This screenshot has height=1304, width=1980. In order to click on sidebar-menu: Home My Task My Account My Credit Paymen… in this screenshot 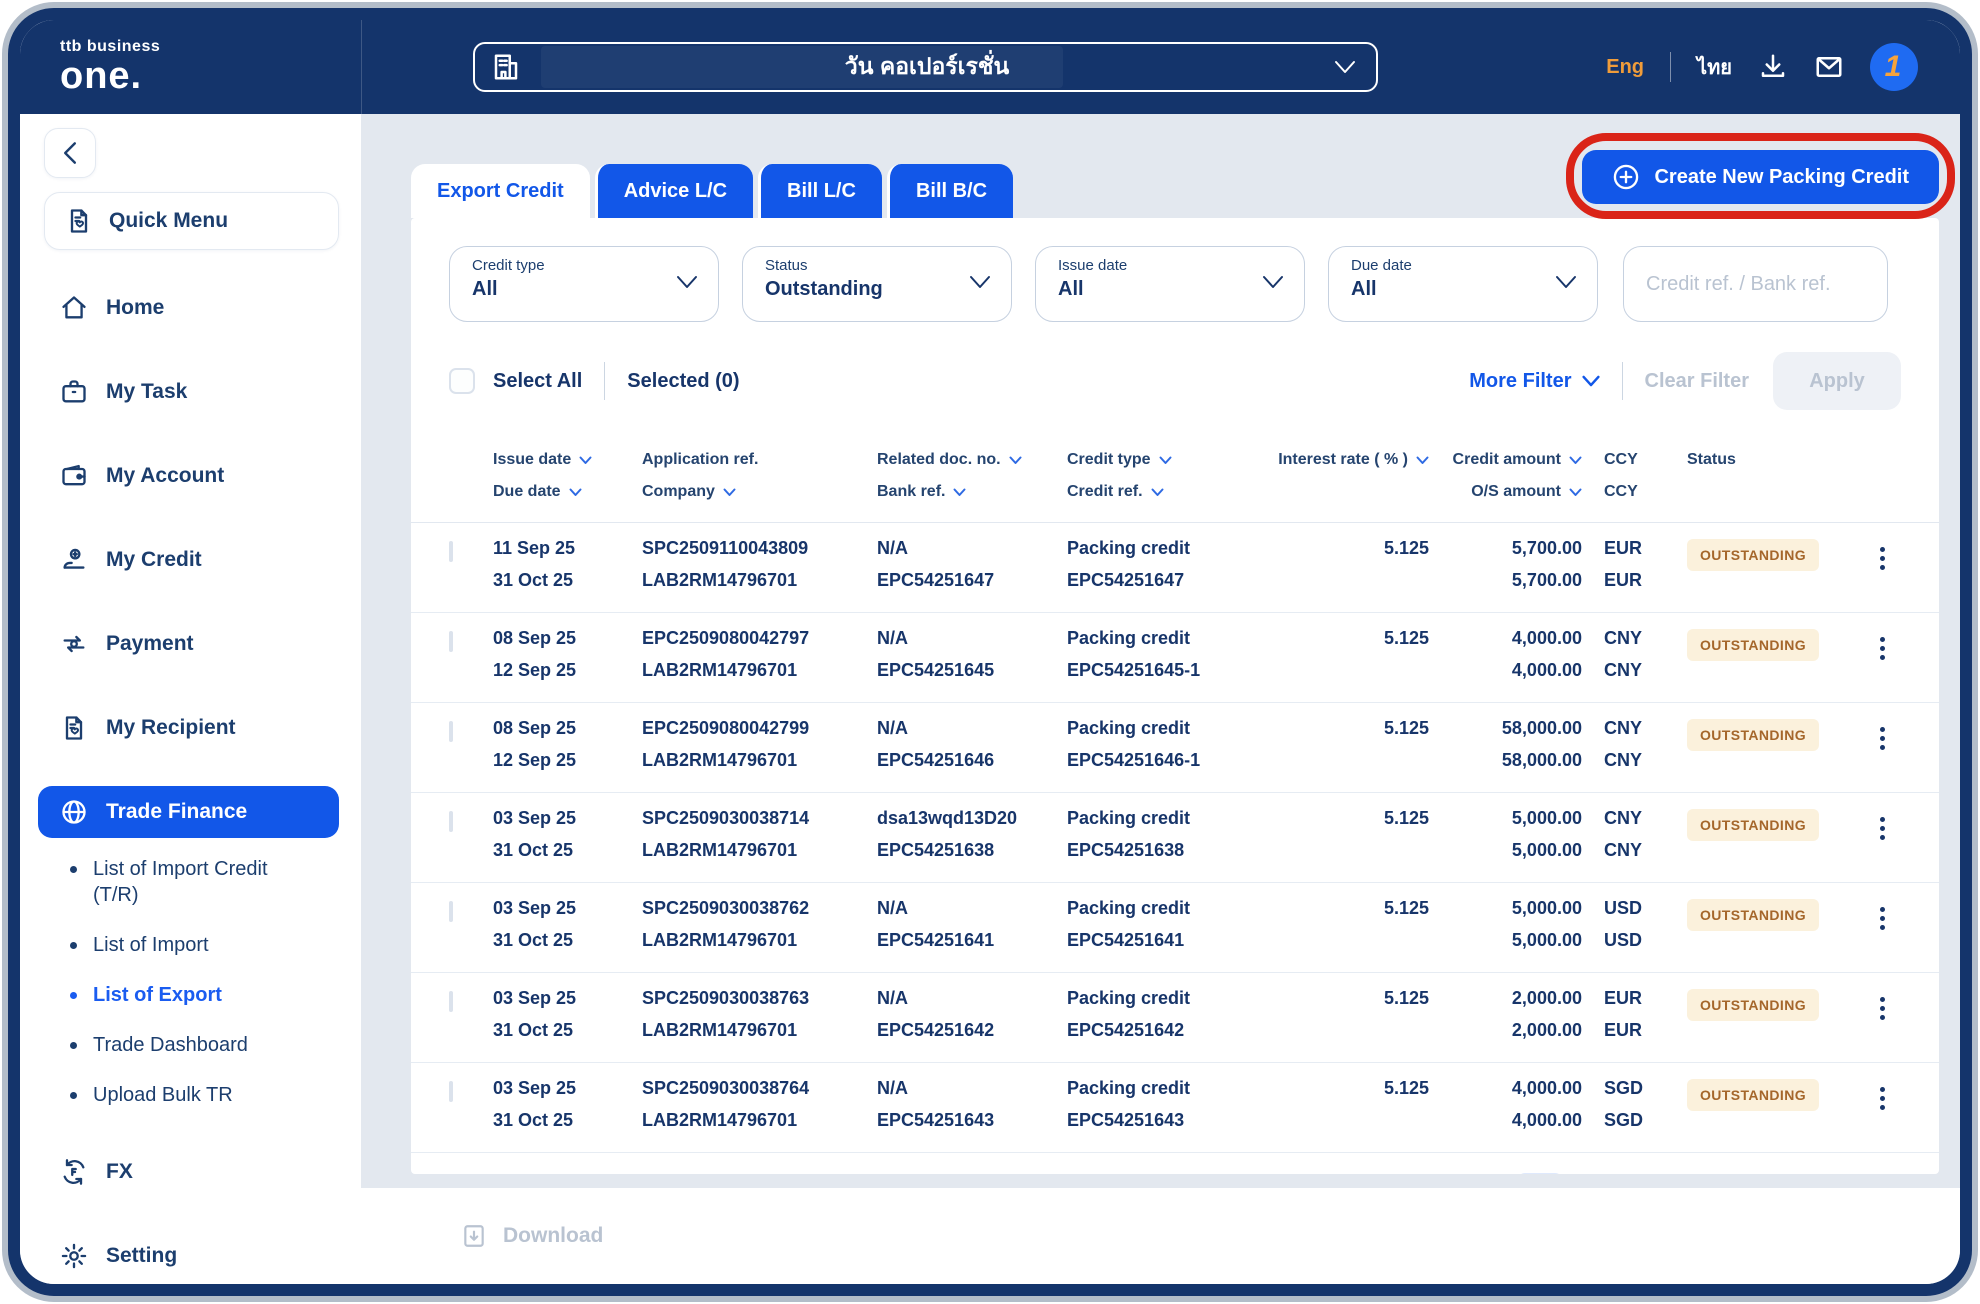, I will do `click(188, 782)`.